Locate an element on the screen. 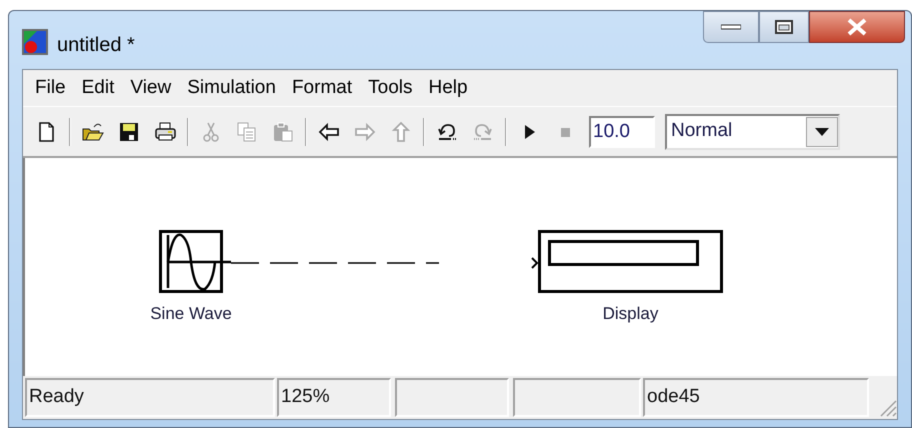 The height and width of the screenshot is (428, 912). right-arrow-icon is located at coordinates (365, 131).